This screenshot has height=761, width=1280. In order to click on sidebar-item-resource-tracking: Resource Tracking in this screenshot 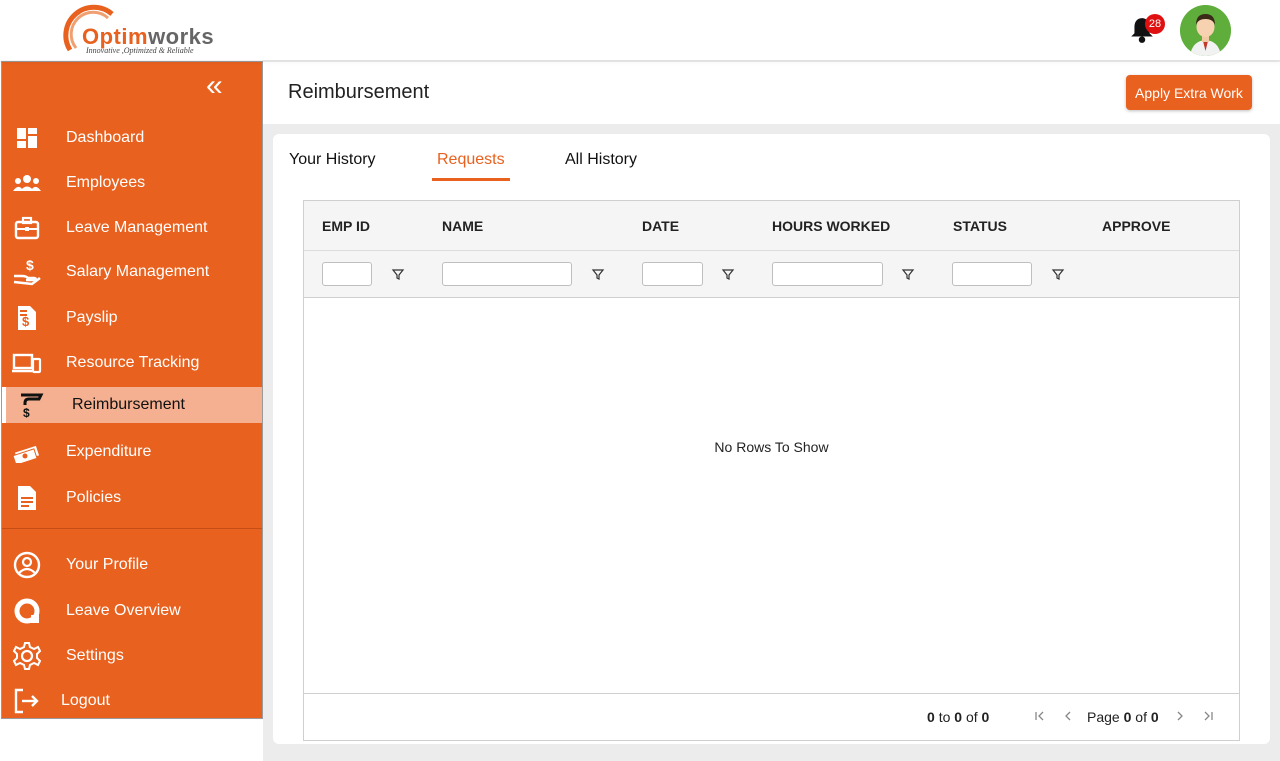, I will do `click(132, 363)`.